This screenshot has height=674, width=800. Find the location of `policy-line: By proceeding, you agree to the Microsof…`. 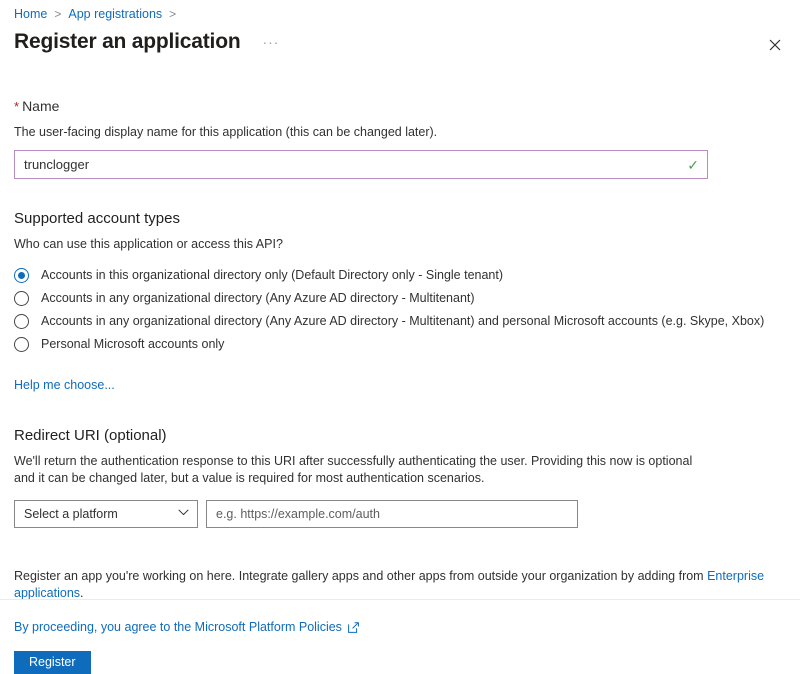

policy-line: By proceeding, you agree to the Microsof… is located at coordinates (186, 627).